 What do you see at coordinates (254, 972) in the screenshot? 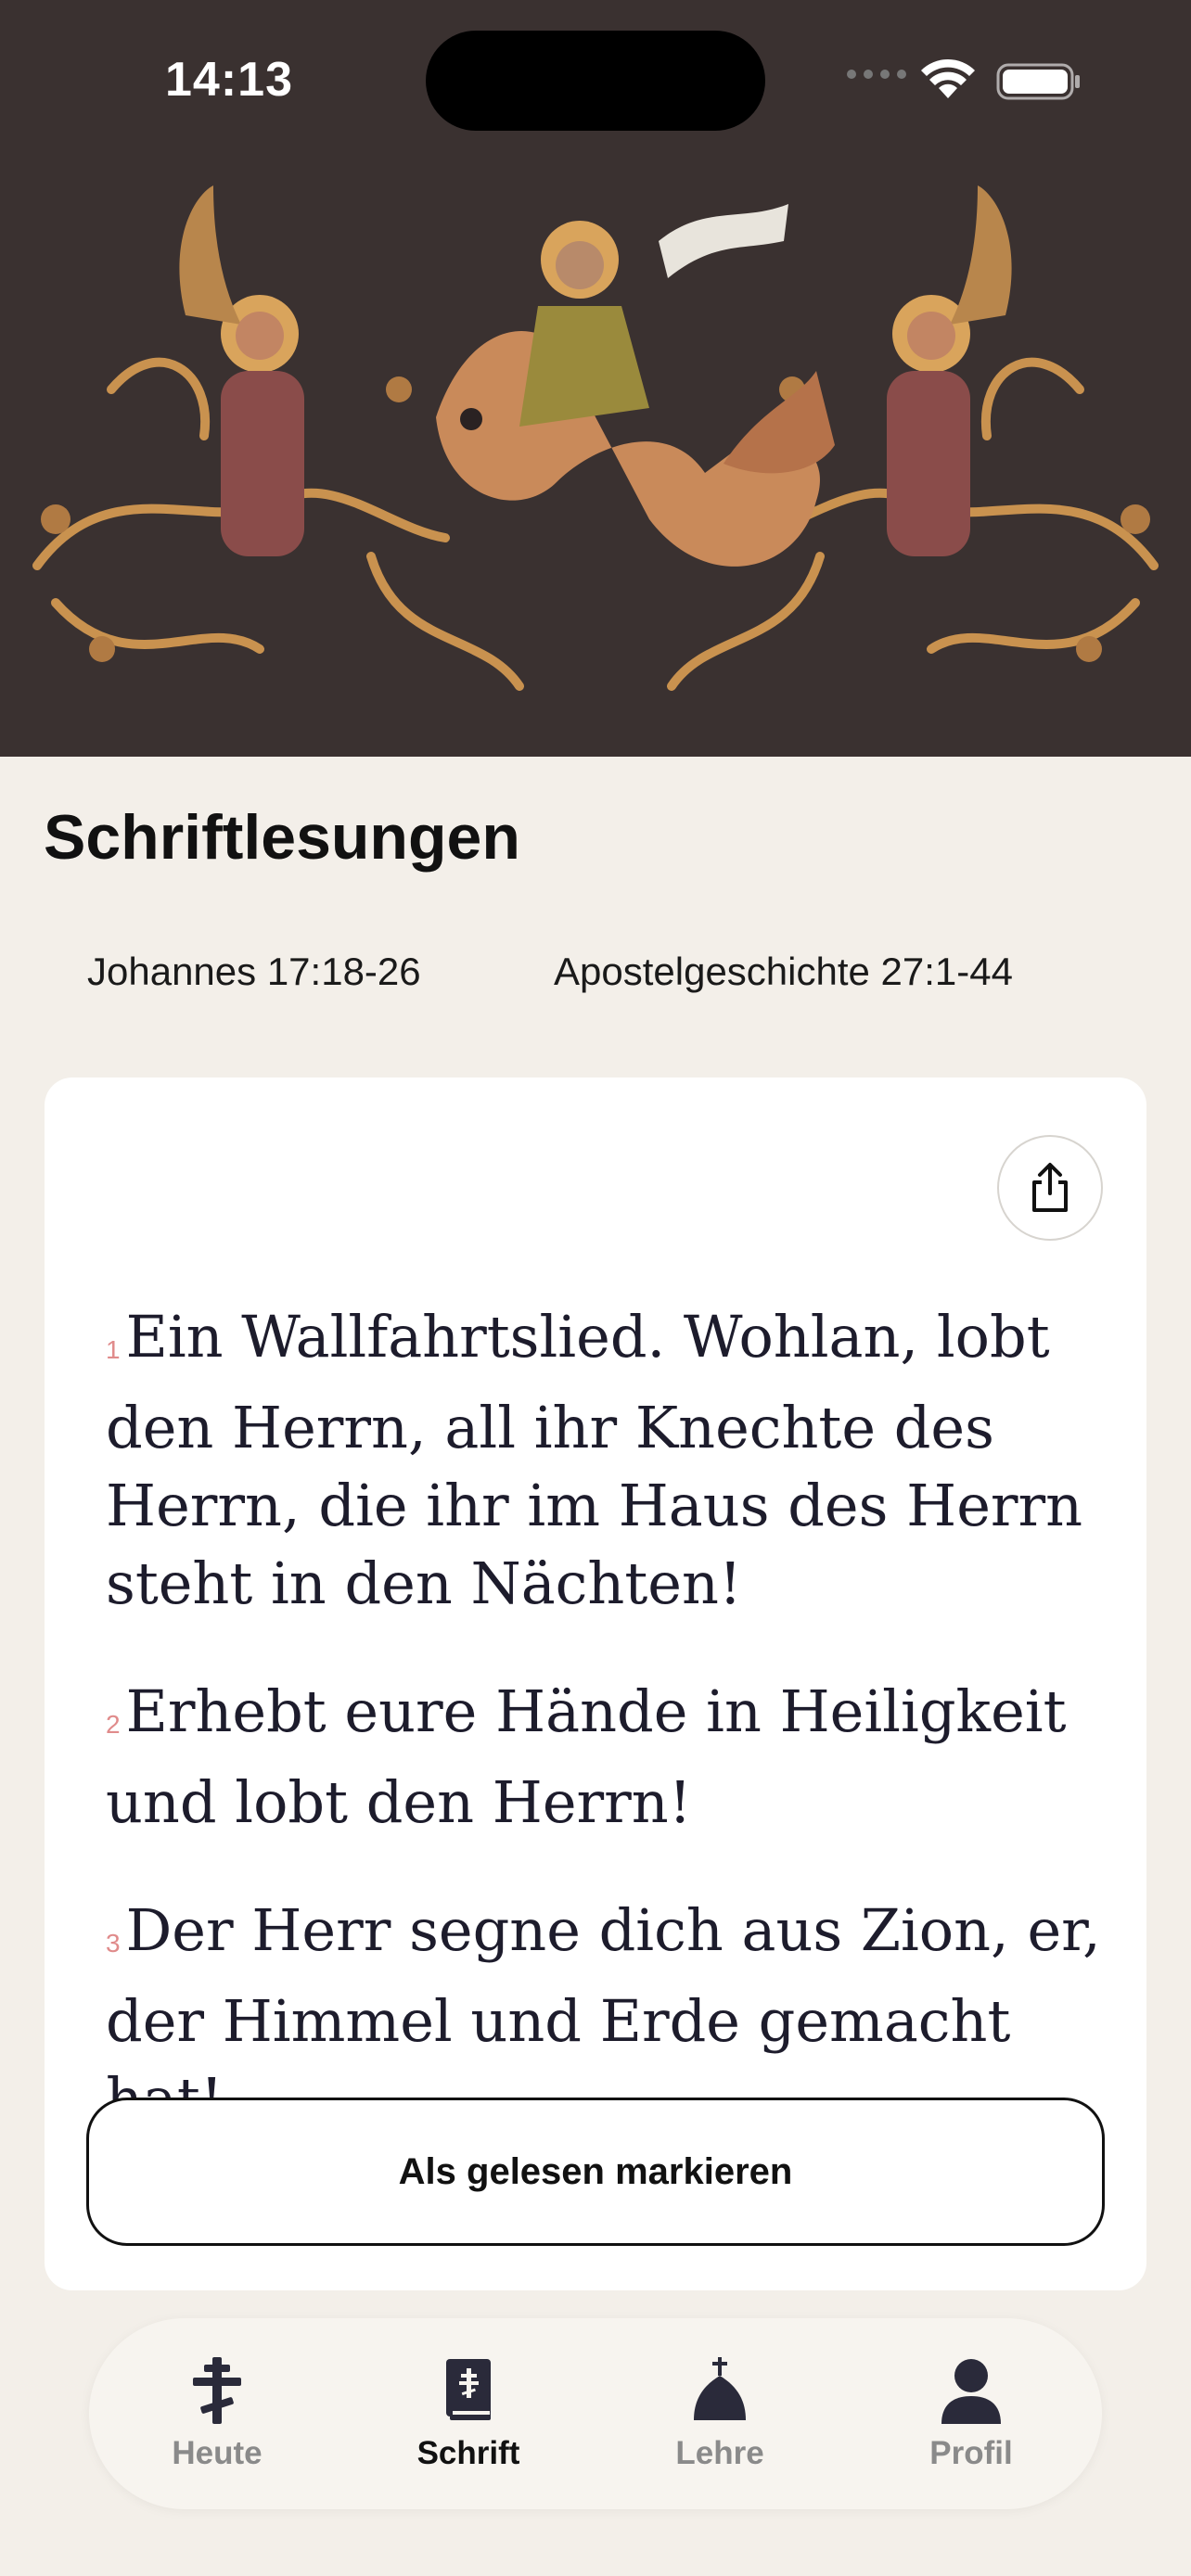
I see `tab-reading-1: Johannes 17:18-26` at bounding box center [254, 972].